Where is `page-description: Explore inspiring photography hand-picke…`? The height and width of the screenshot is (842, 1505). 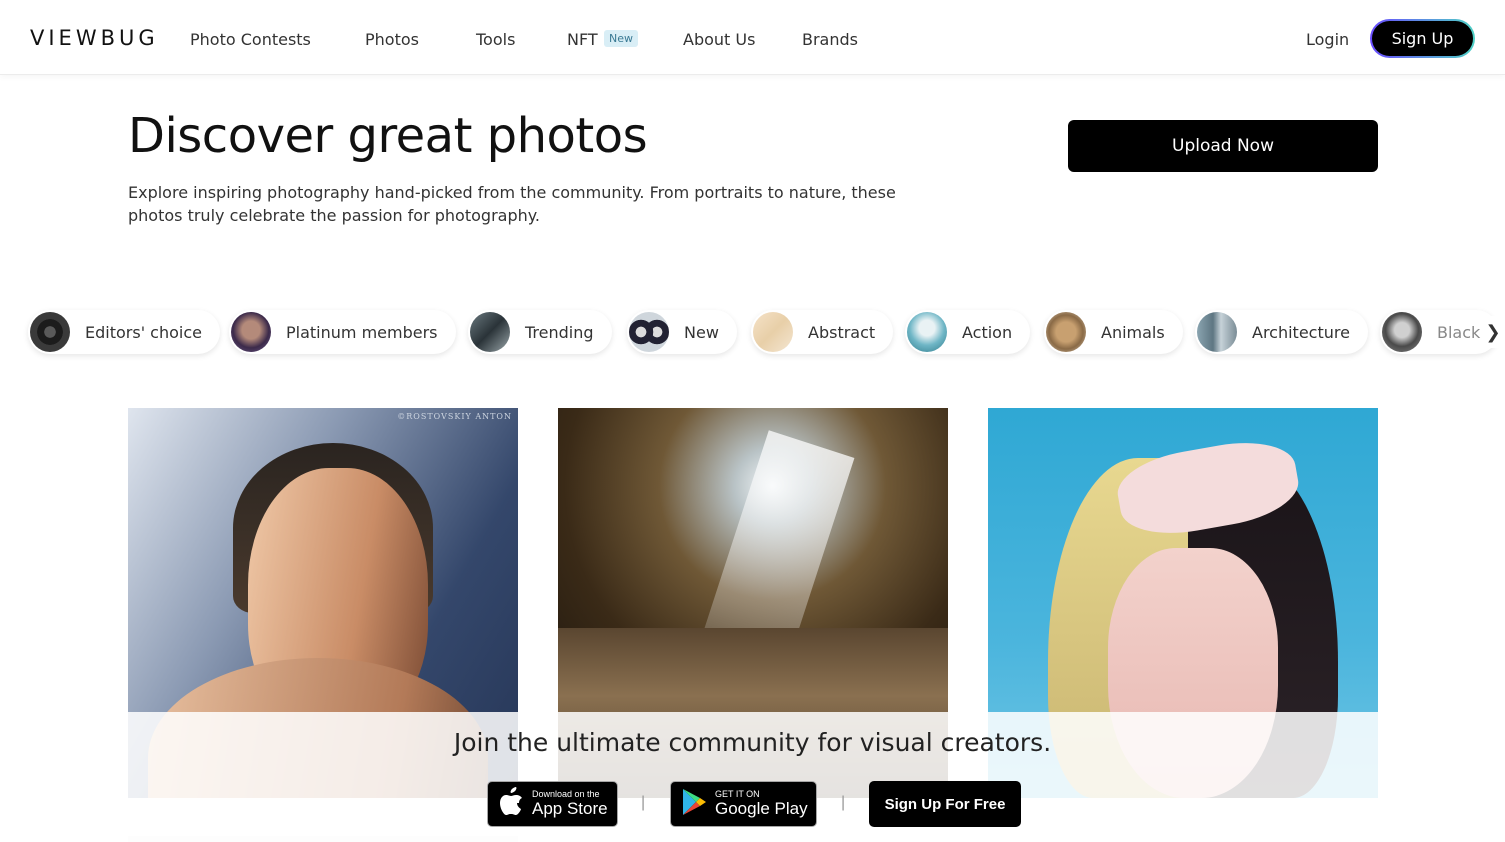
page-description: Explore inspiring photography hand-picke… is located at coordinates (512, 204).